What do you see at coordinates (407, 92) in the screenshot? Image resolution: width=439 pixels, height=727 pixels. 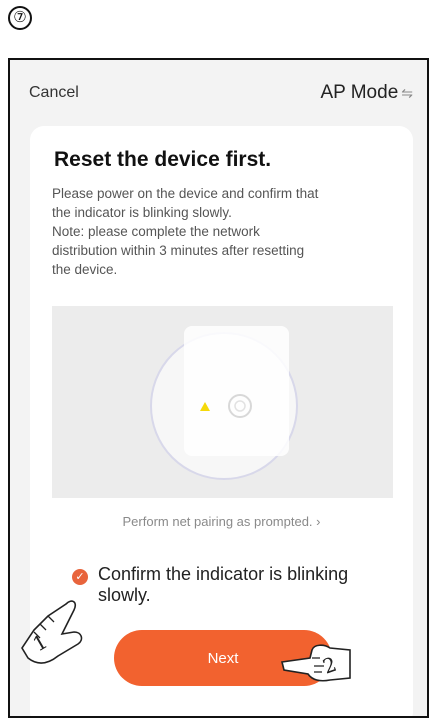 I see `swap-arrows-icon: ⇋` at bounding box center [407, 92].